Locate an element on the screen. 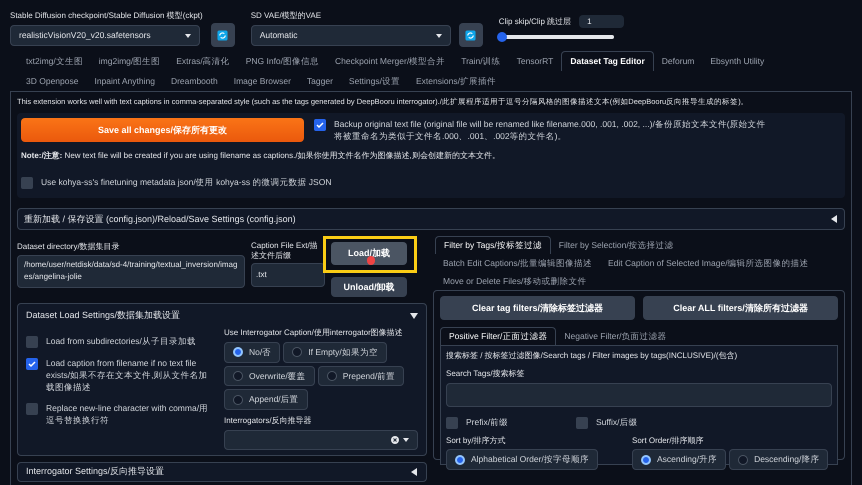 Image resolution: width=862 pixels, height=485 pixels. tab: Extensions/扩展插件 is located at coordinates (456, 81).